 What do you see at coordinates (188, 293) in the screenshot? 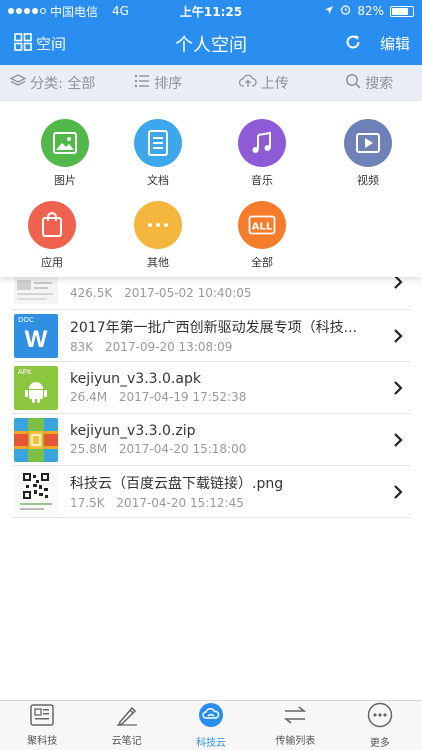
I see `file-date: 2017-05-02 10:40:05` at bounding box center [188, 293].